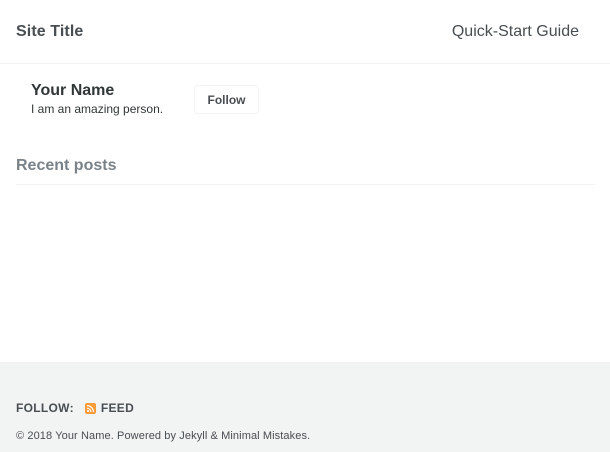 This screenshot has width=610, height=452. What do you see at coordinates (75, 408) in the screenshot?
I see `footer-follow-row: FOLLOW: FEED` at bounding box center [75, 408].